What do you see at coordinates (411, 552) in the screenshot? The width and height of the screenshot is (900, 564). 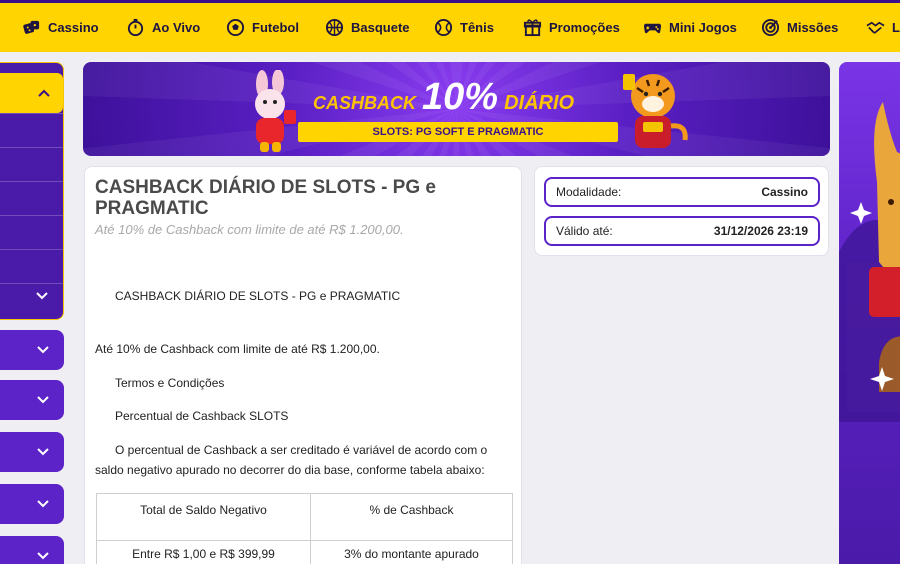 I see `table-cell: 3% do montante apurado` at bounding box center [411, 552].